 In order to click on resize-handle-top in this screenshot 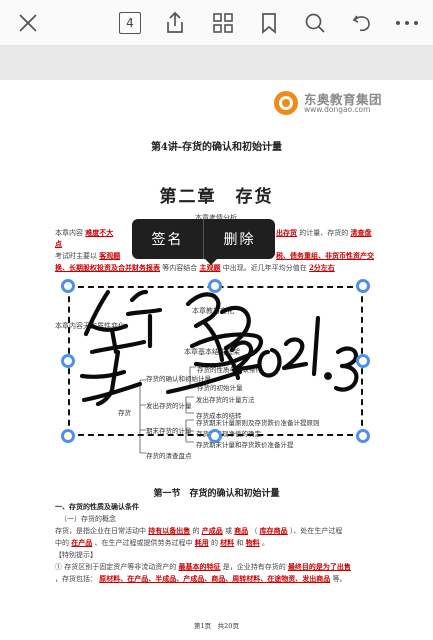, I will do `click(215, 286)`.